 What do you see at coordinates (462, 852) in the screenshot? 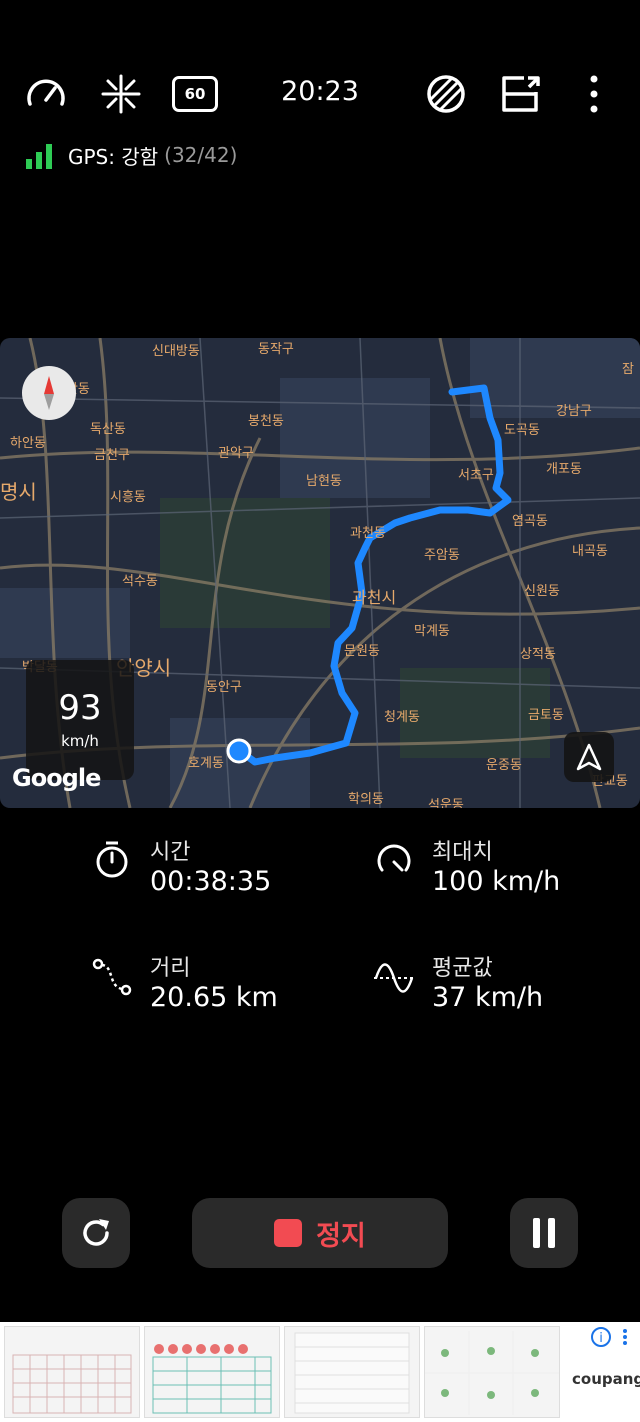
I see `stat-max-label: 최대치` at bounding box center [462, 852].